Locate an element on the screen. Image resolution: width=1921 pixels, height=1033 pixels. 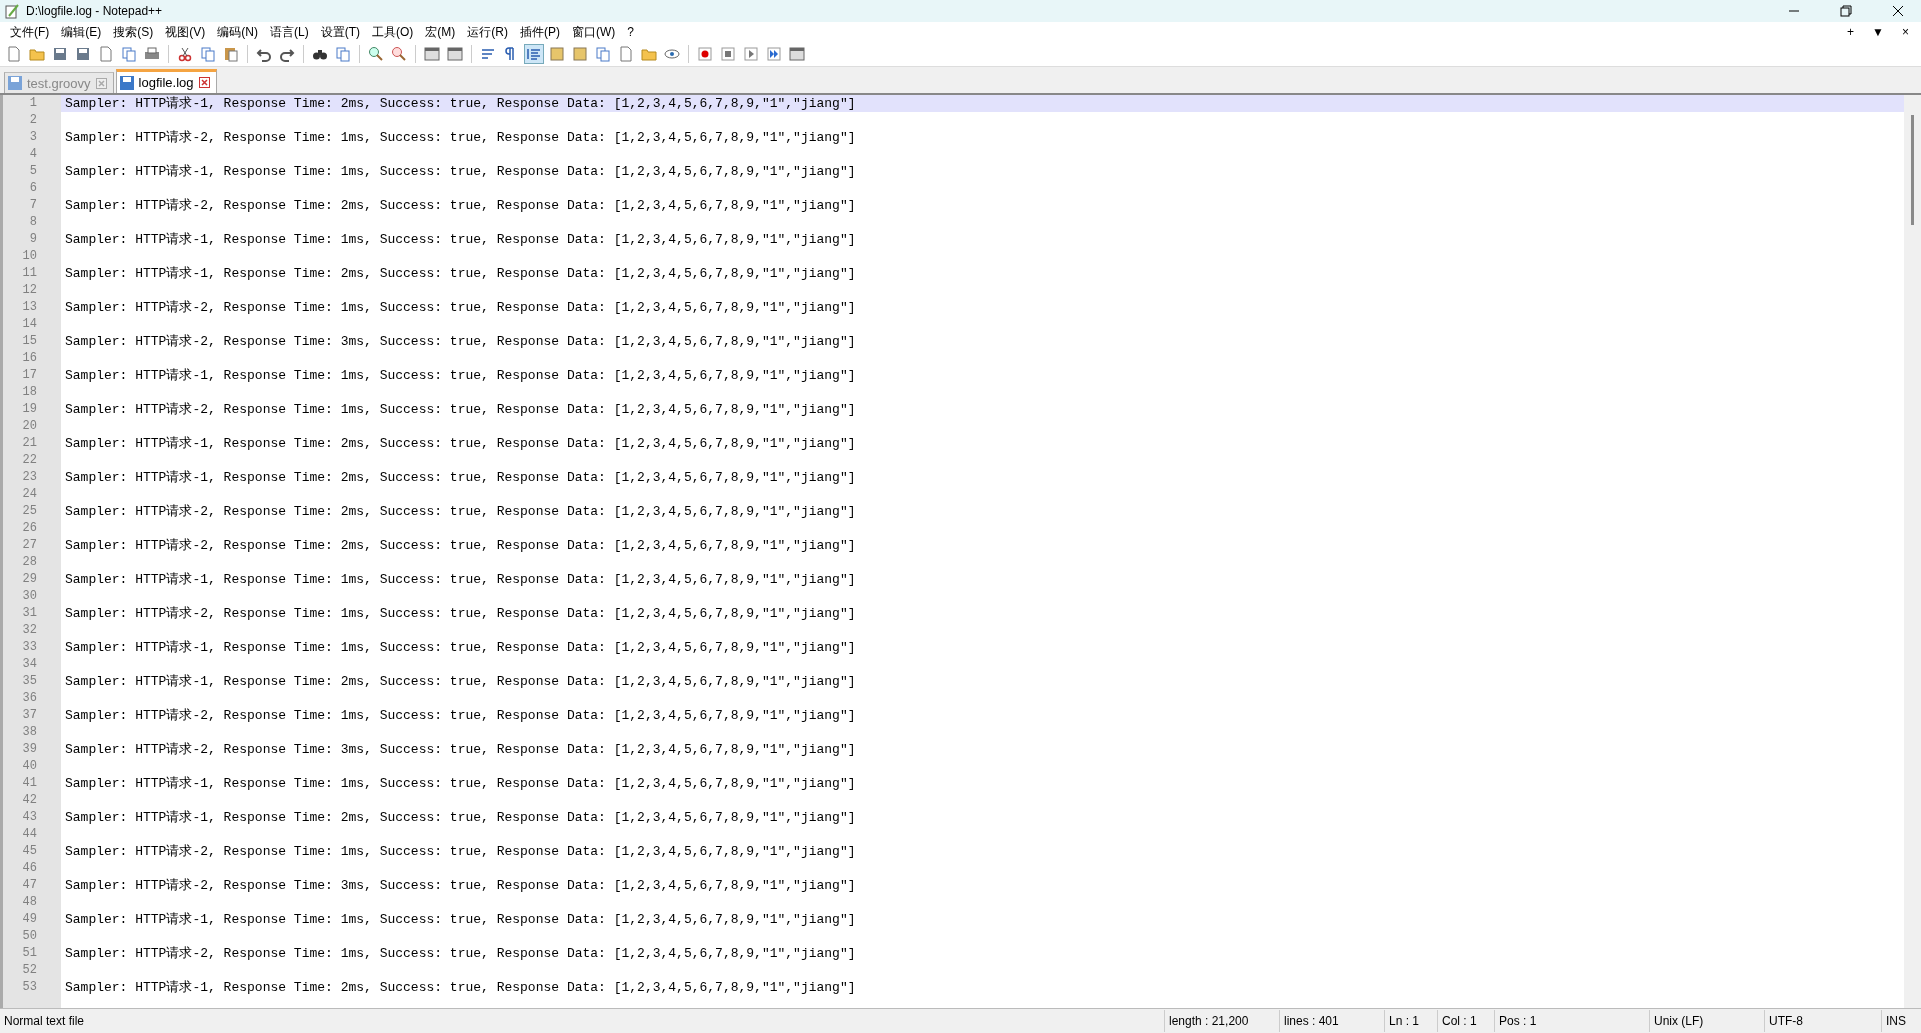
window-title: D:\logfile.log - Notepad++ is located at coordinates (95, 11).